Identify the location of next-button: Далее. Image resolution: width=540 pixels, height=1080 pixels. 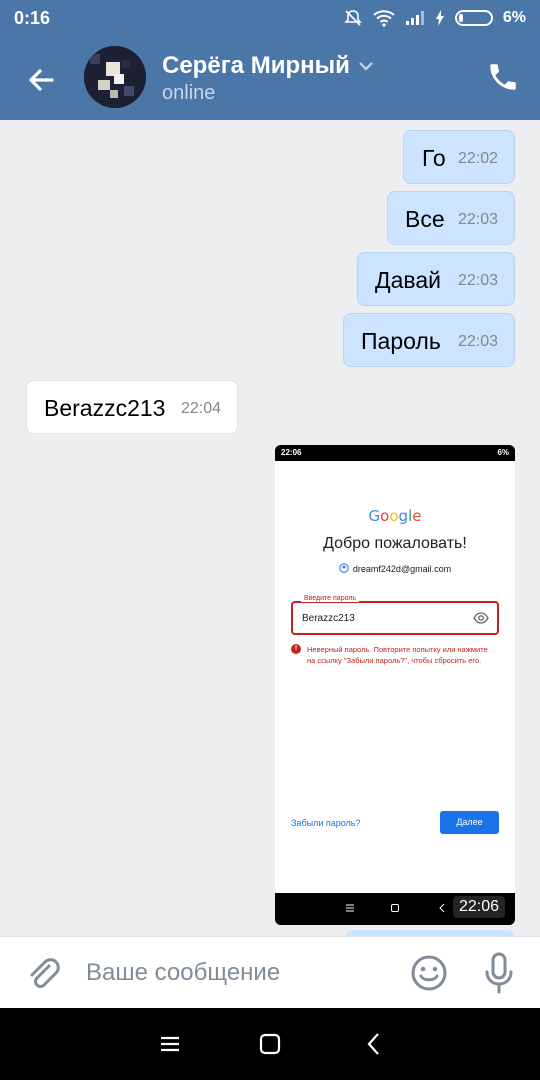
(469, 822).